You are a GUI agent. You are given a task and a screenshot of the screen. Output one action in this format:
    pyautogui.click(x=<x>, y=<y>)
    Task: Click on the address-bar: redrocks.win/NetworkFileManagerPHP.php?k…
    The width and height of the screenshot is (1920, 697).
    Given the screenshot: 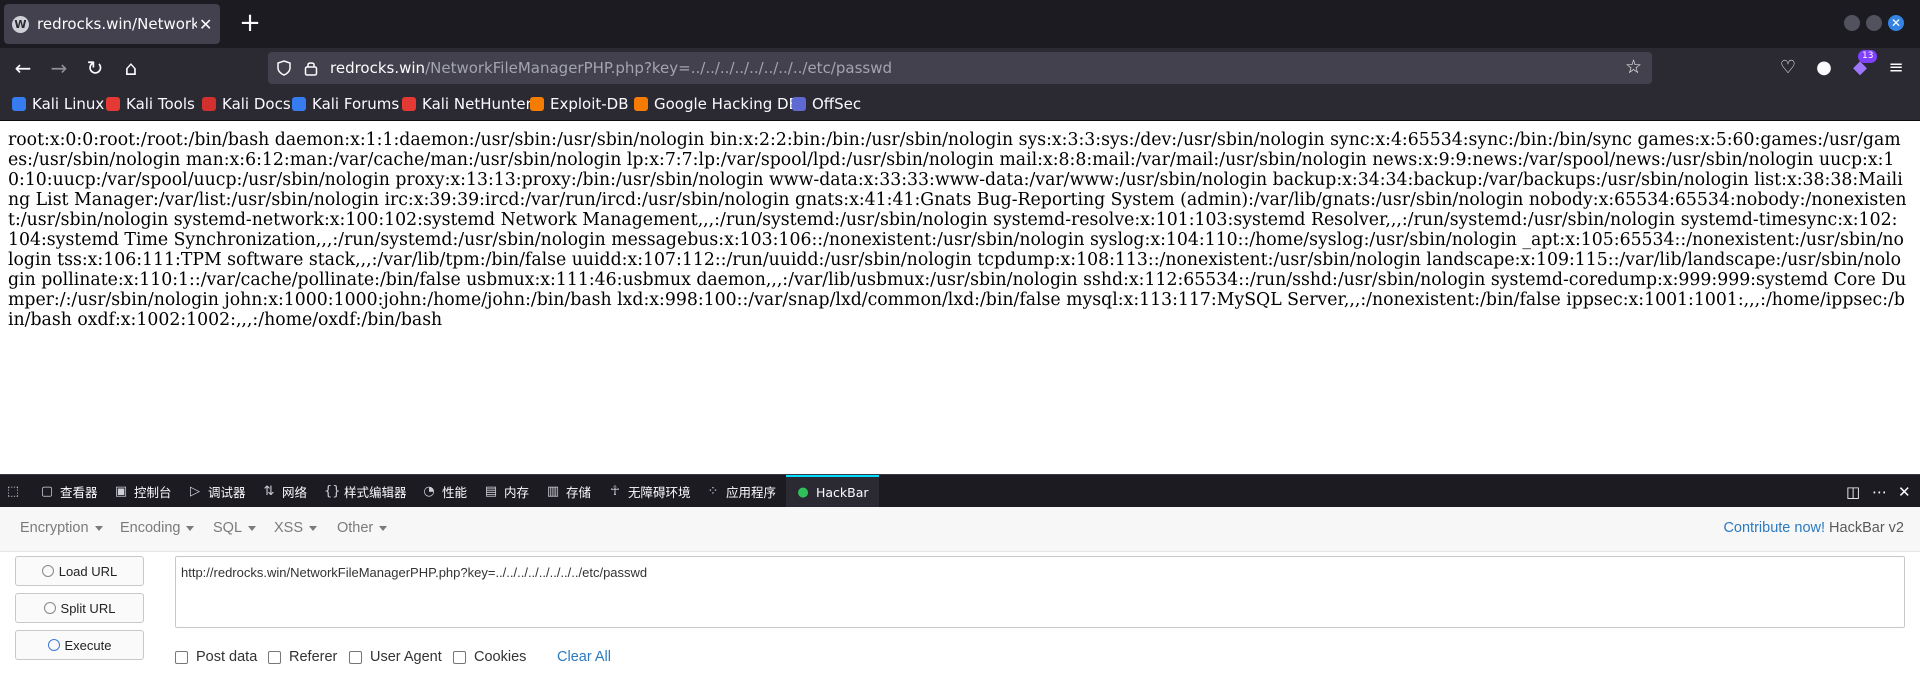 What is the action you would take?
    pyautogui.click(x=960, y=68)
    